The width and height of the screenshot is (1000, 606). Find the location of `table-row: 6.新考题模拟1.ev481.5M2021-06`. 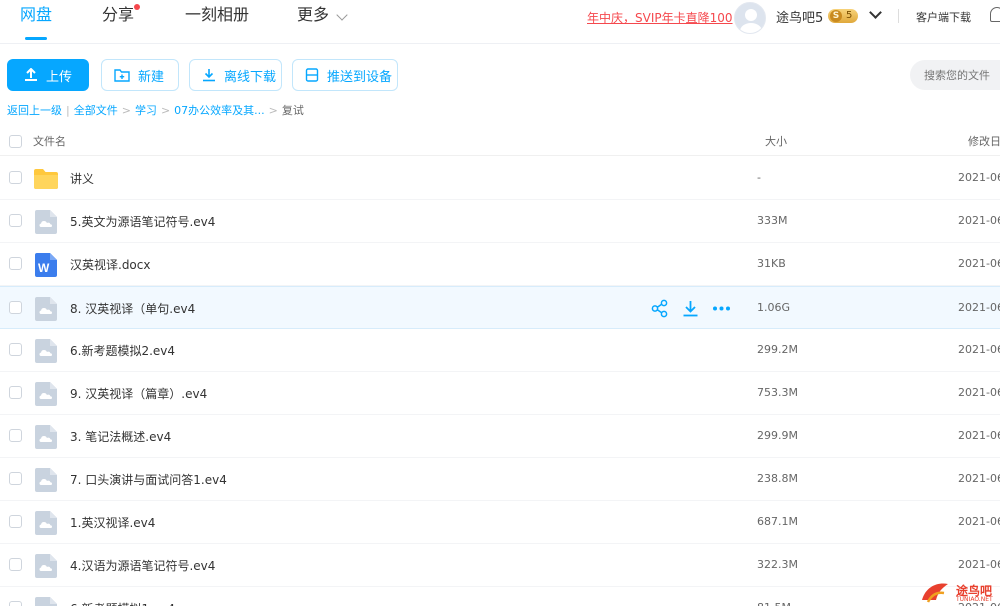

table-row: 6.新考题模拟1.ev481.5M2021-06 is located at coordinates (500, 596).